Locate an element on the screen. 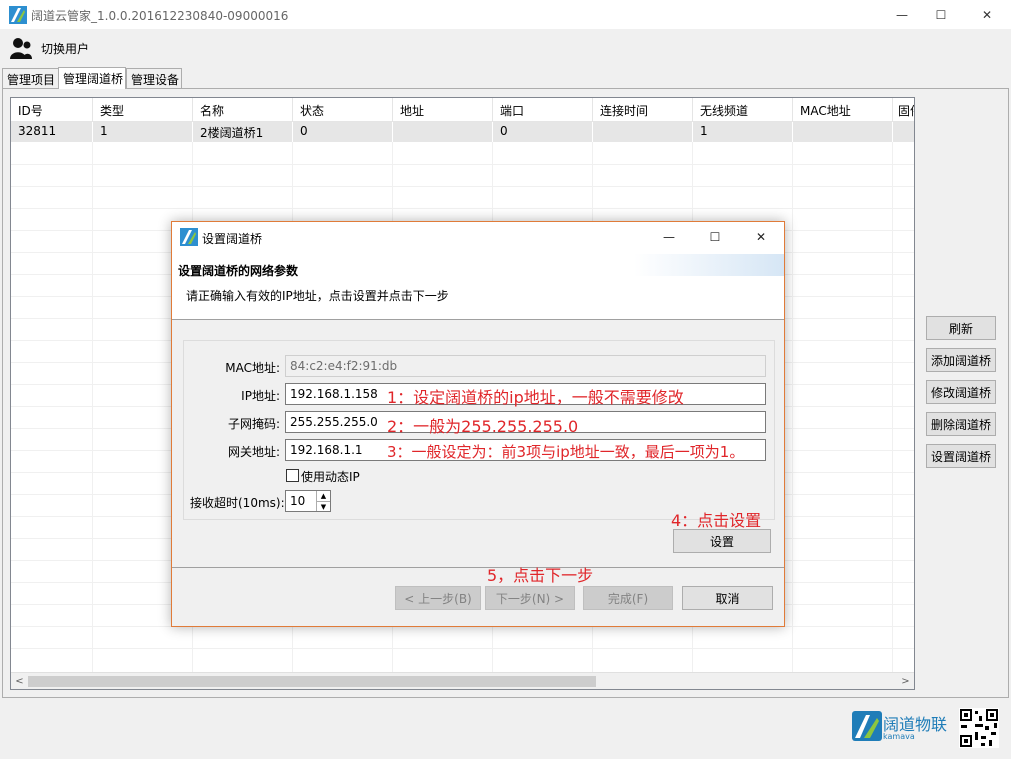 The image size is (1011, 759). timeout-spinner: 10 ▲ ▼ is located at coordinates (308, 501).